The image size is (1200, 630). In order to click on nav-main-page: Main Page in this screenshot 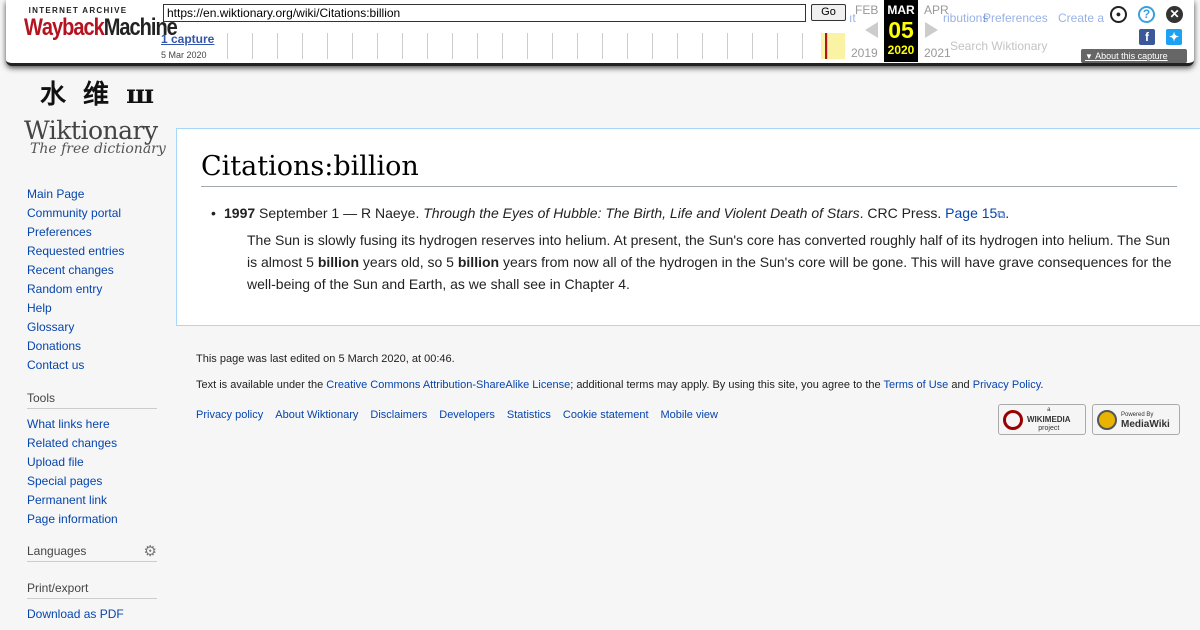, I will do `click(55, 194)`.